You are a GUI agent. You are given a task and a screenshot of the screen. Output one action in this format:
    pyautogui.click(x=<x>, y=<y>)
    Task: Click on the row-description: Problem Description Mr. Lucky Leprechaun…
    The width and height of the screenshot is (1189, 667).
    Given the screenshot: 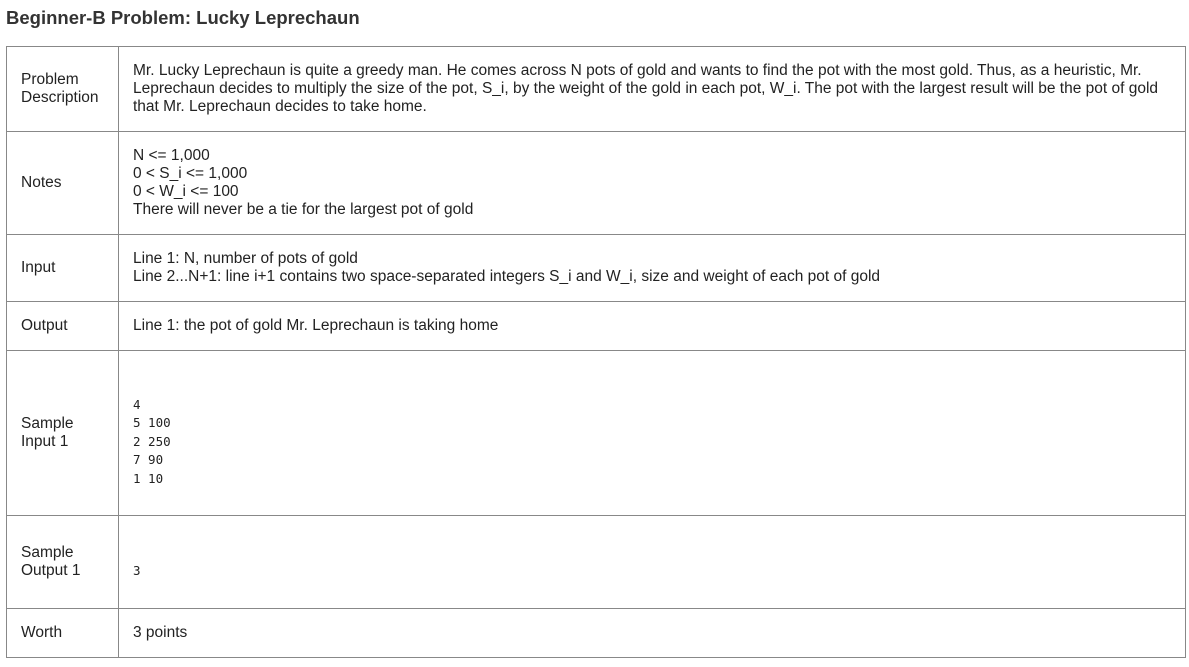 What is the action you would take?
    pyautogui.click(x=596, y=89)
    